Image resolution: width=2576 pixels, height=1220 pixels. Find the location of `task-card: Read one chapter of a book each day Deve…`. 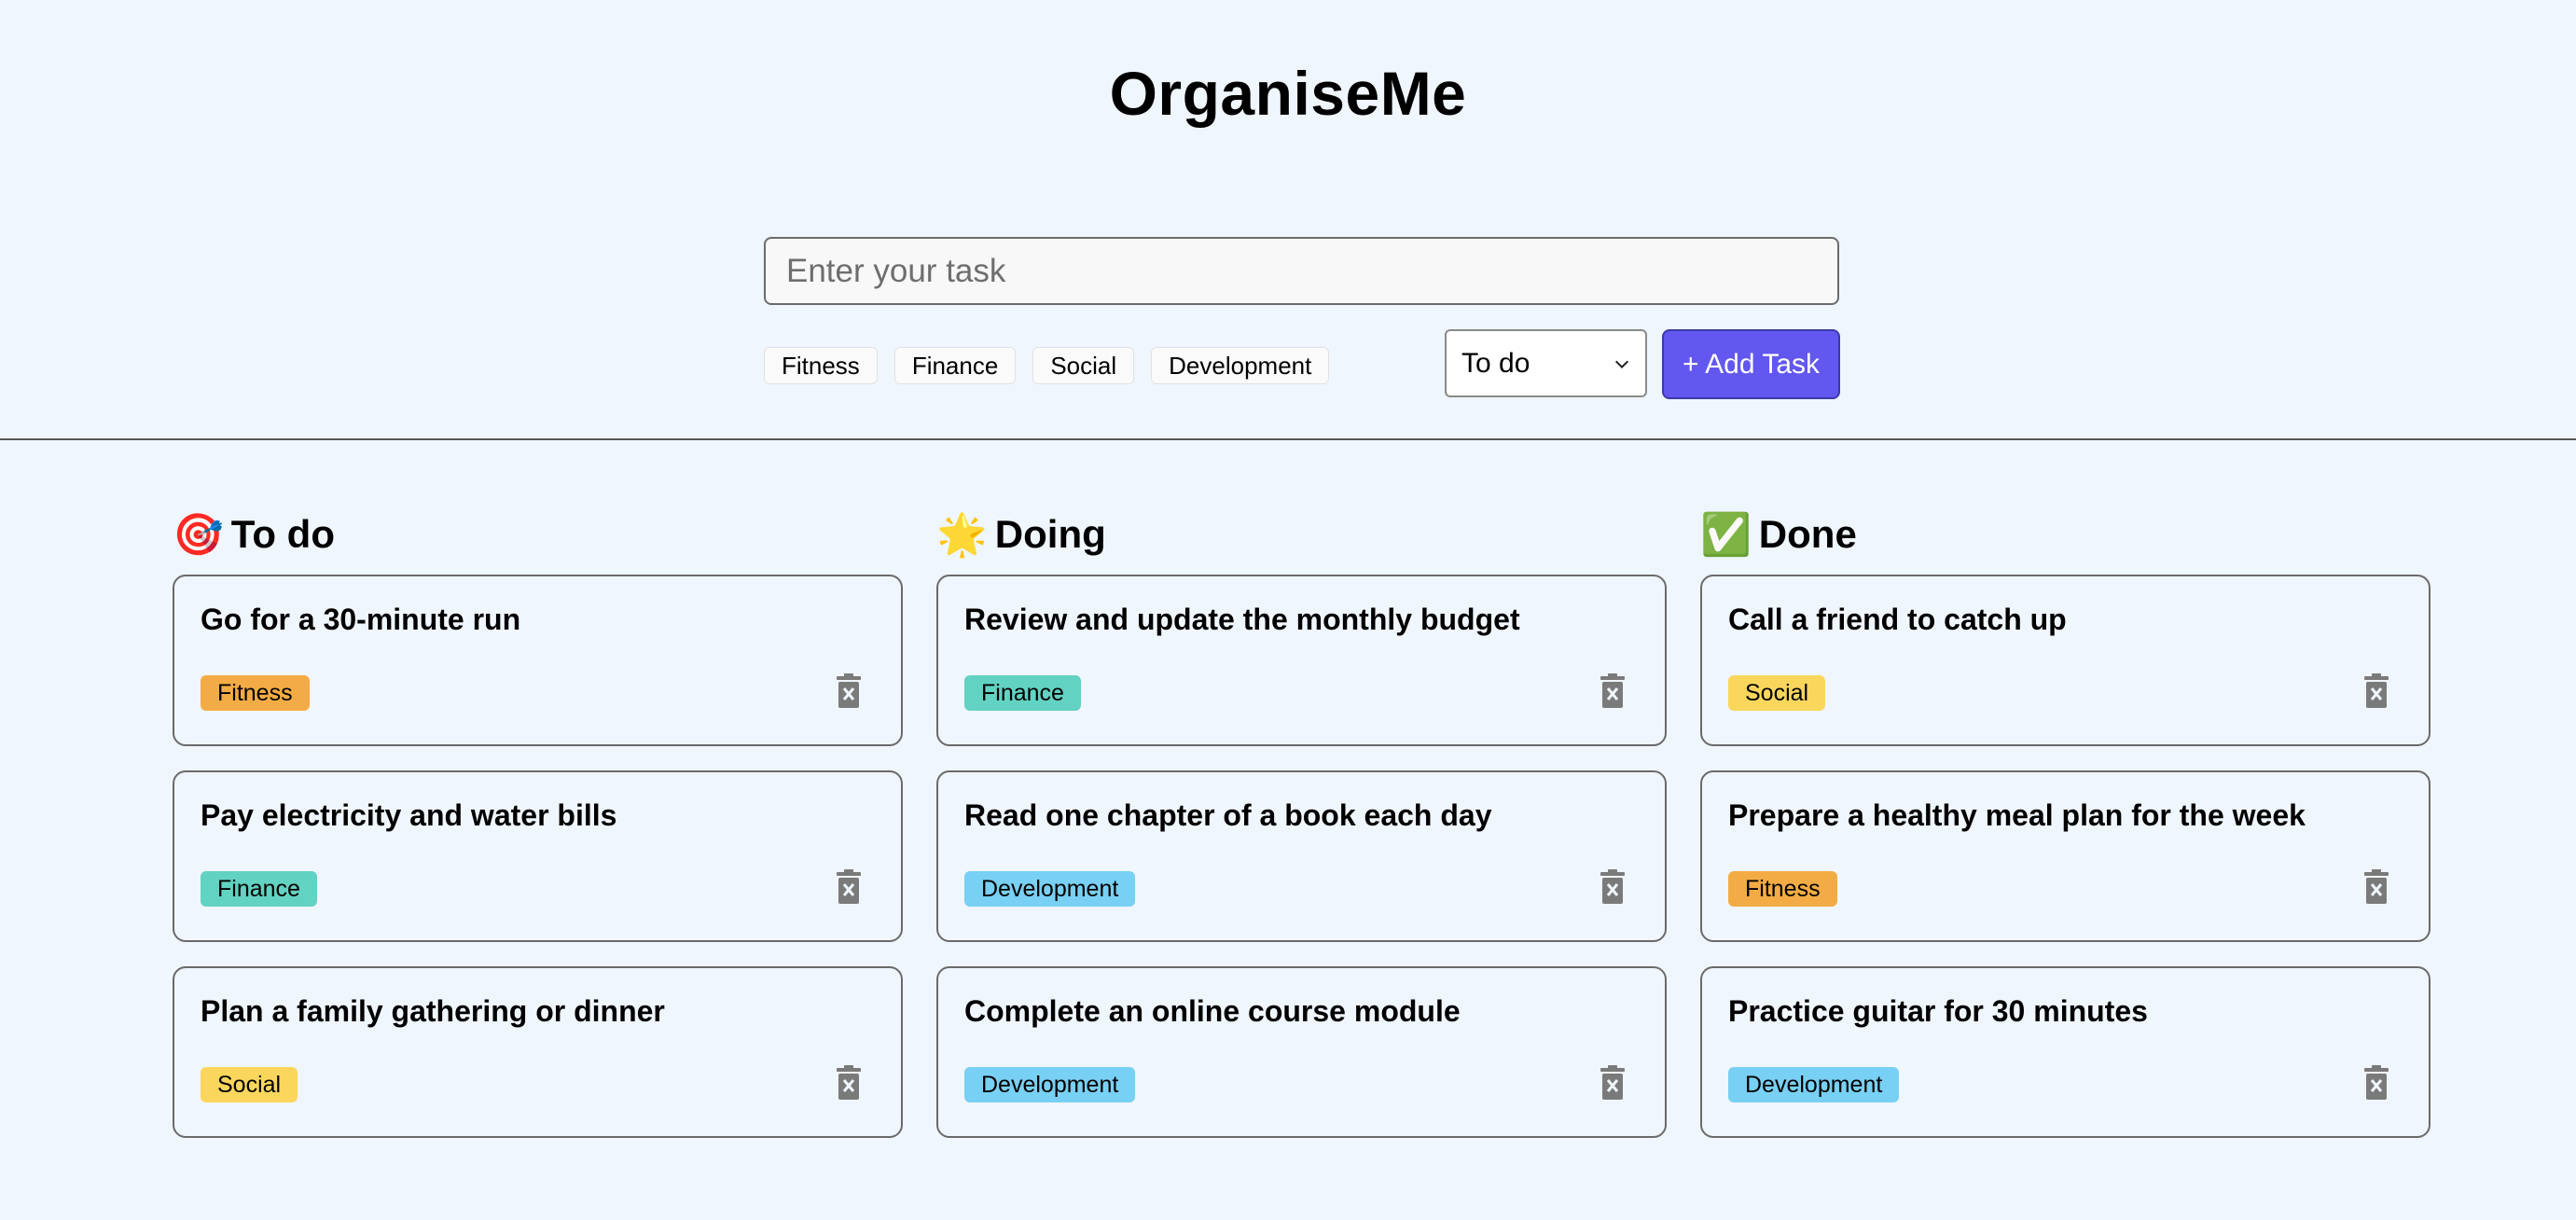

task-card: Read one chapter of a book each day Deve… is located at coordinates (1301, 856).